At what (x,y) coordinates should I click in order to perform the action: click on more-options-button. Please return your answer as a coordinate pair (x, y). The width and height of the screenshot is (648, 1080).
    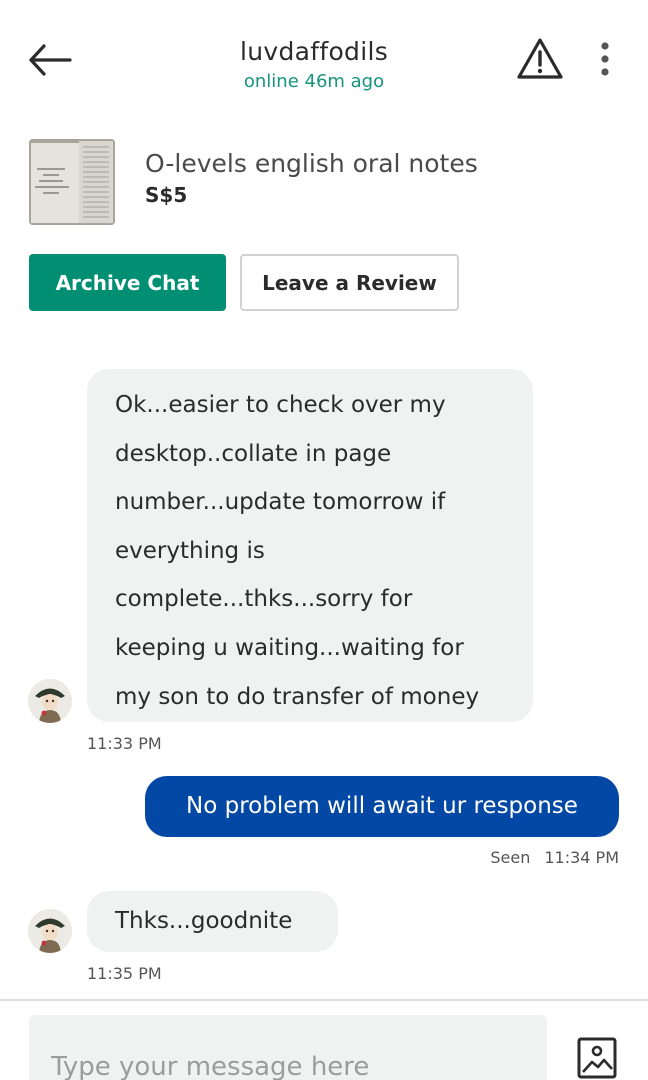
    Looking at the image, I should click on (605, 60).